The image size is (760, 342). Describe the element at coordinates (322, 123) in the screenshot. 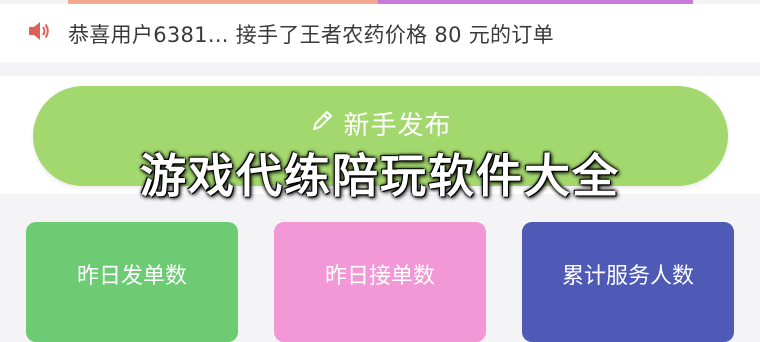

I see `pencil-icon` at that location.